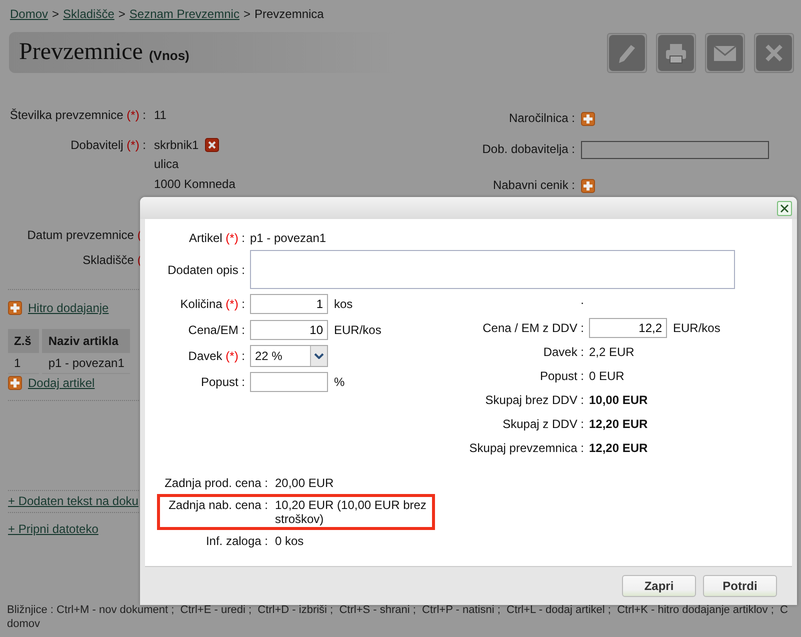  Describe the element at coordinates (289, 541) in the screenshot. I see `field-value: 0 kos` at that location.